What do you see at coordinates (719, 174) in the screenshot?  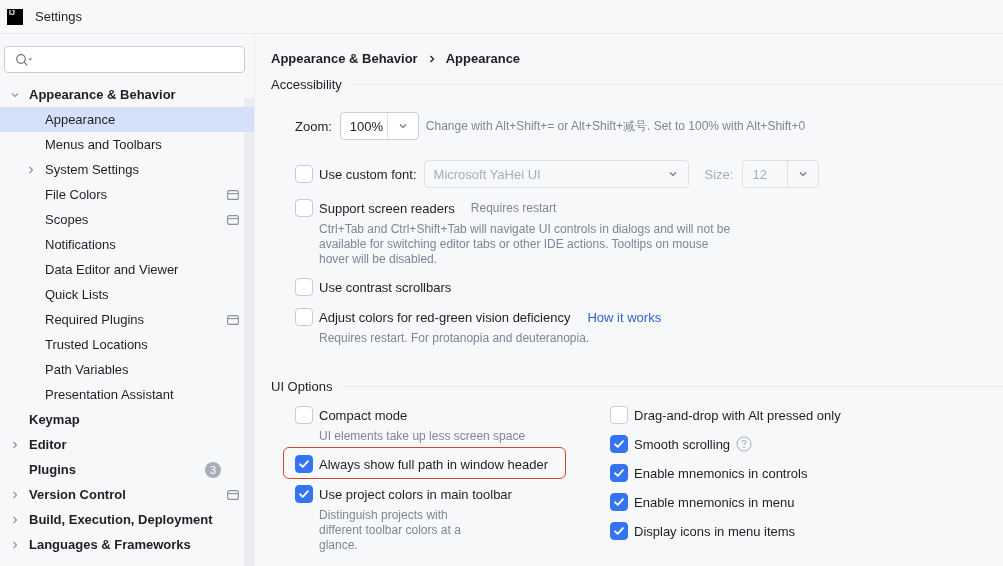 I see `size-label: Size:` at bounding box center [719, 174].